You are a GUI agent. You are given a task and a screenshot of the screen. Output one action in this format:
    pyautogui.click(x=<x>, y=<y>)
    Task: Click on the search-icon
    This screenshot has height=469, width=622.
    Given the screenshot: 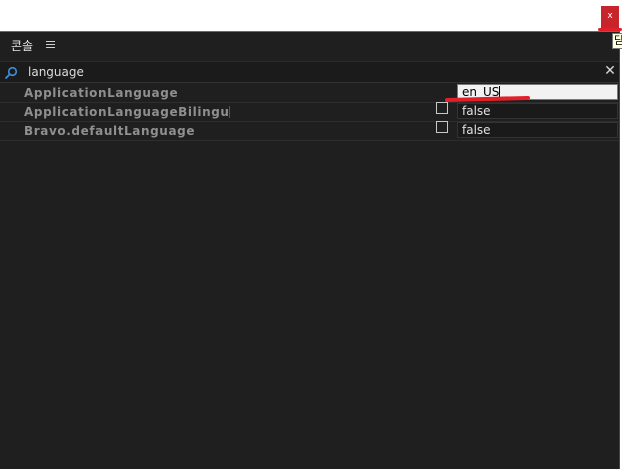 What is the action you would take?
    pyautogui.click(x=11, y=72)
    